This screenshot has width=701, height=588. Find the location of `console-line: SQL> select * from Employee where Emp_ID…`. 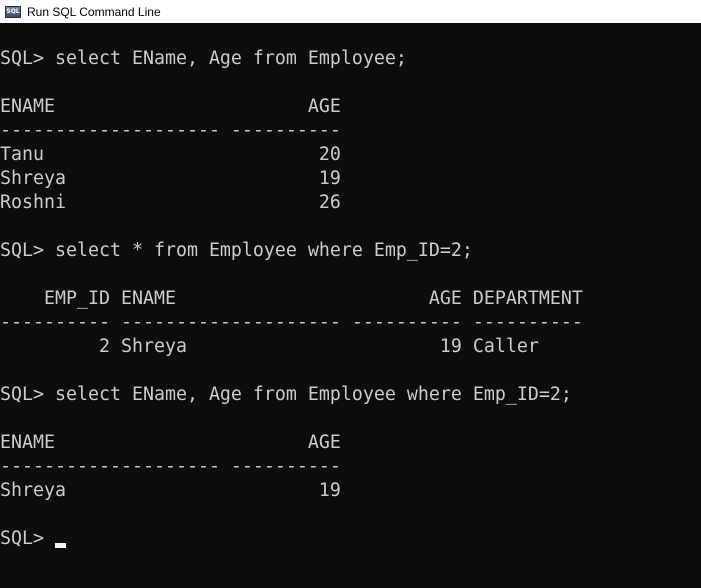

console-line: SQL> select * from Employee where Emp_ID… is located at coordinates (236, 250).